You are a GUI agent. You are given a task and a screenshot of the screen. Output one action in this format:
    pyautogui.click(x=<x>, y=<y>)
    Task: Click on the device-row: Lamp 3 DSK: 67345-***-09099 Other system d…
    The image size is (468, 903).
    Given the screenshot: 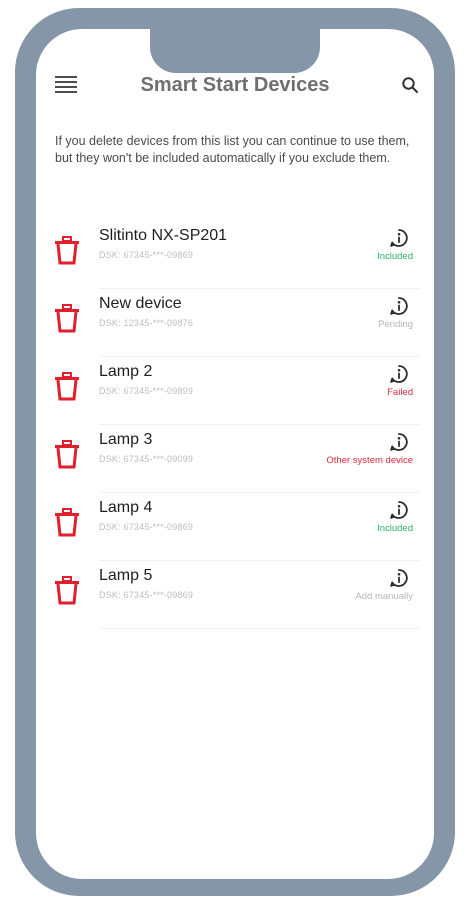 What is the action you would take?
    pyautogui.click(x=235, y=459)
    